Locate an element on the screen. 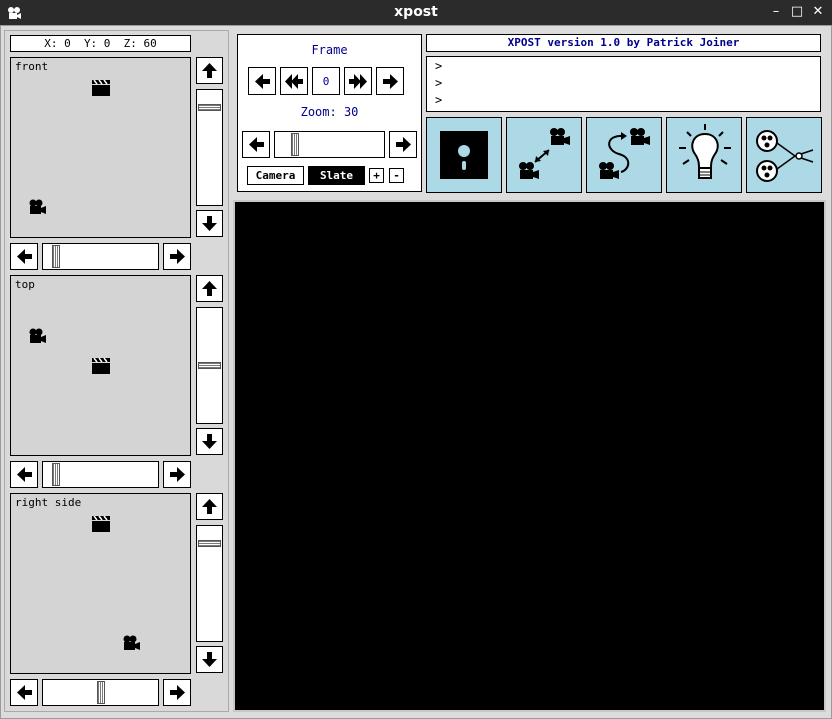  camera-move-icon is located at coordinates (544, 153).